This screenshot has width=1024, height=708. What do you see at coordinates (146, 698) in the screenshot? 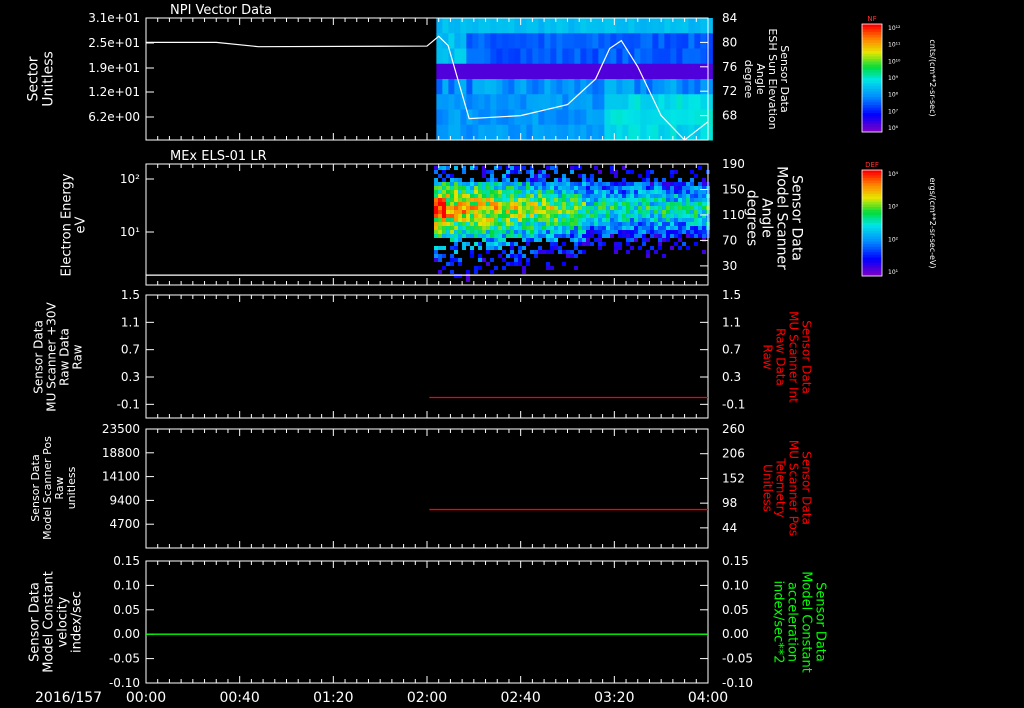
I see `time-tick-label: 00:00` at bounding box center [146, 698].